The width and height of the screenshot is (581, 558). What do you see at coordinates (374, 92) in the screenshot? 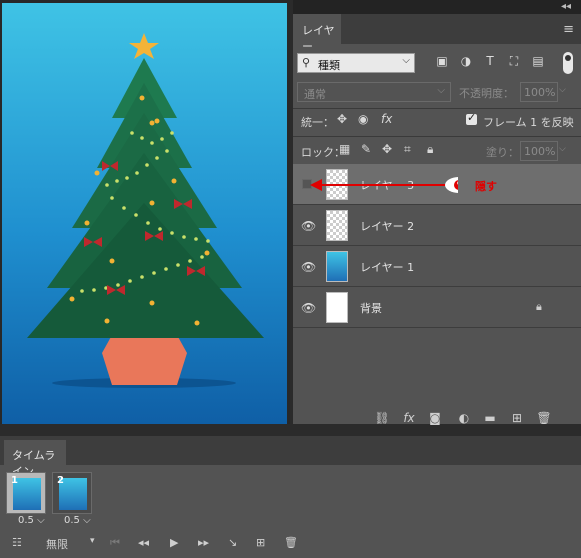
I see `blend-mode-select: 通常 ⌵` at bounding box center [374, 92].